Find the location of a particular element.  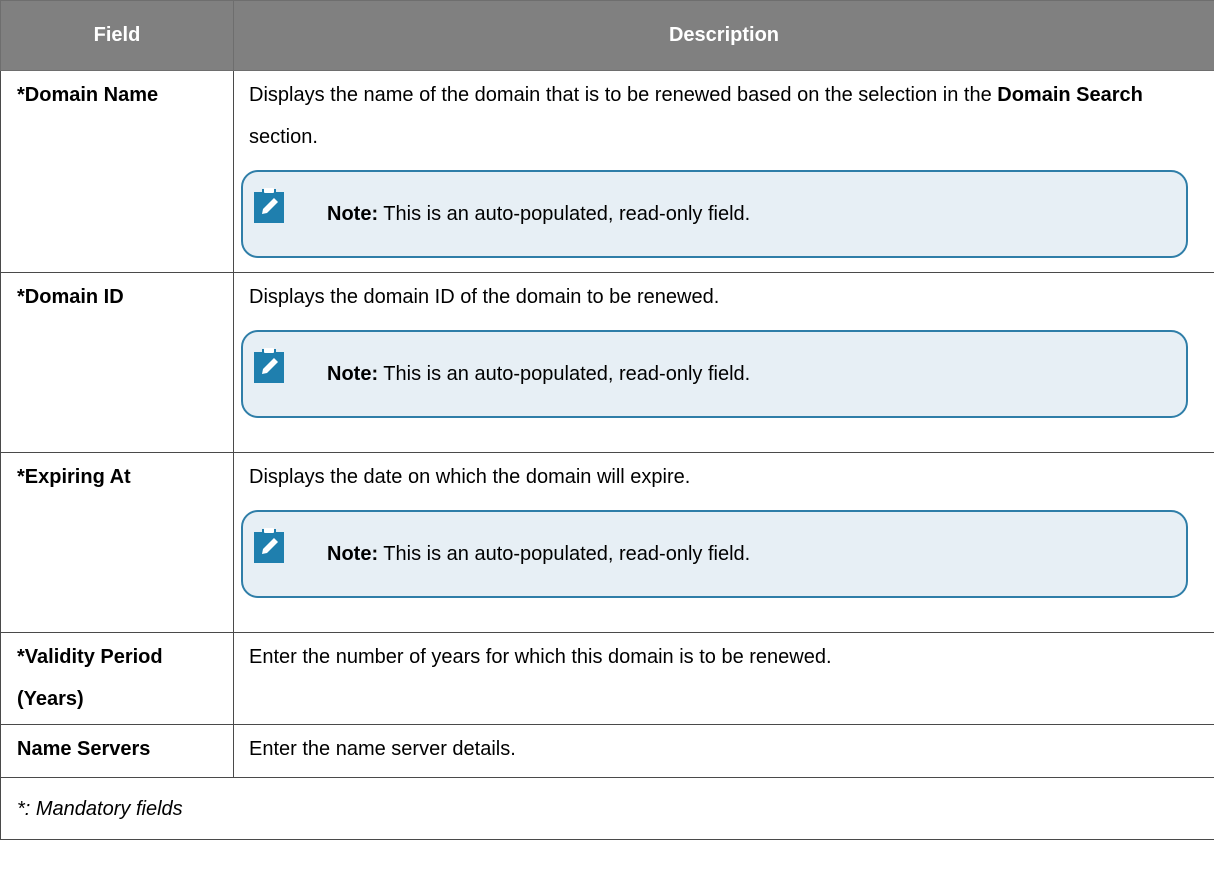

field-name-domain-name: *Domain Name is located at coordinates (117, 171).